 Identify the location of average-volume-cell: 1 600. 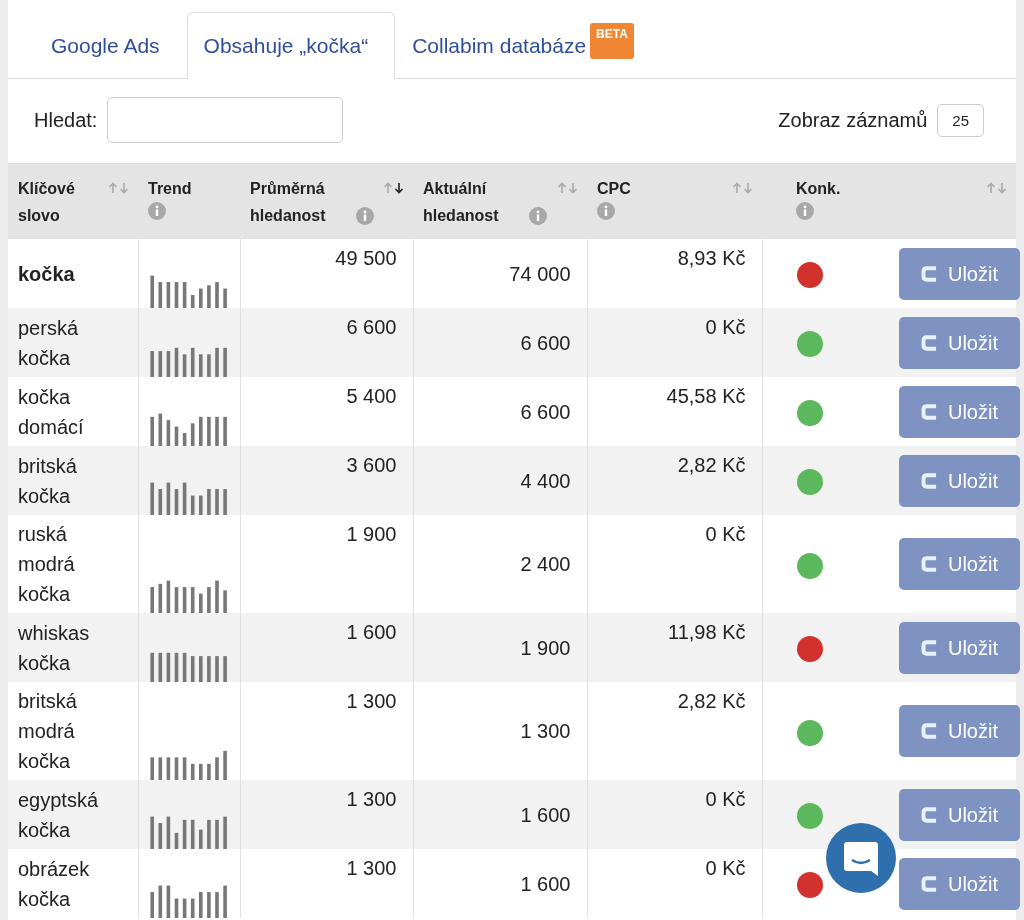
(371, 632).